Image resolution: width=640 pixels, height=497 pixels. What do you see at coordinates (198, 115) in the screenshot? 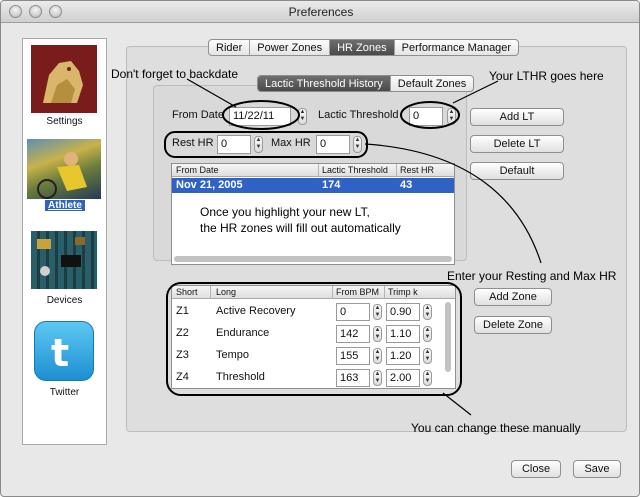
I see `from-date-label: From Date` at bounding box center [198, 115].